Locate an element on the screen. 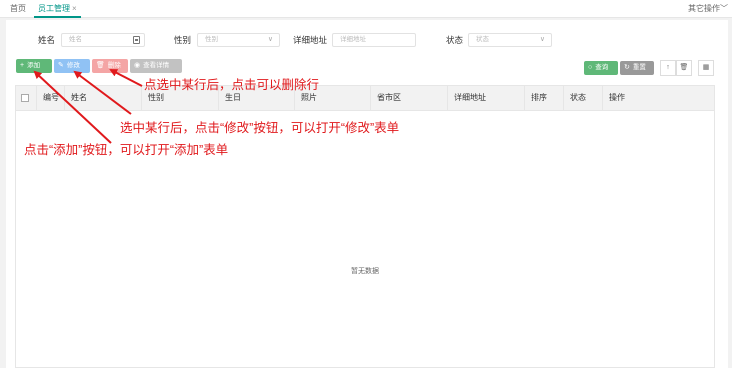 This screenshot has height=368, width=732. name-placeholder: 姓名 is located at coordinates (75, 39).